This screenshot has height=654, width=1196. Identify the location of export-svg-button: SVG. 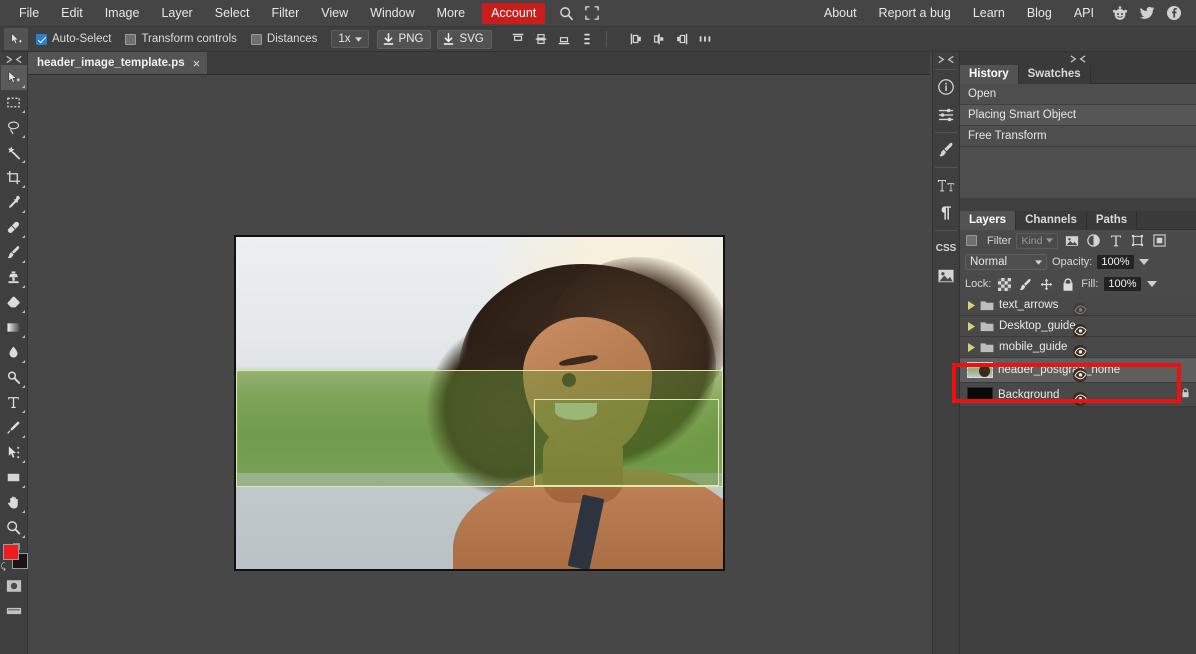
(464, 39).